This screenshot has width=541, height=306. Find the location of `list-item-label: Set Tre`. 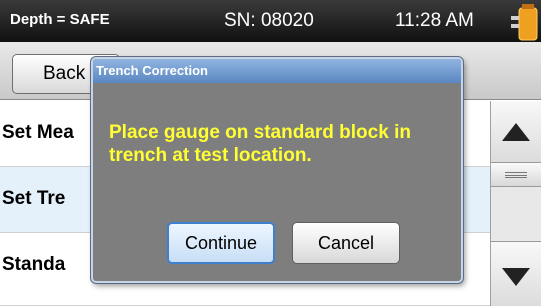

list-item-label: Set Tre is located at coordinates (34, 198).